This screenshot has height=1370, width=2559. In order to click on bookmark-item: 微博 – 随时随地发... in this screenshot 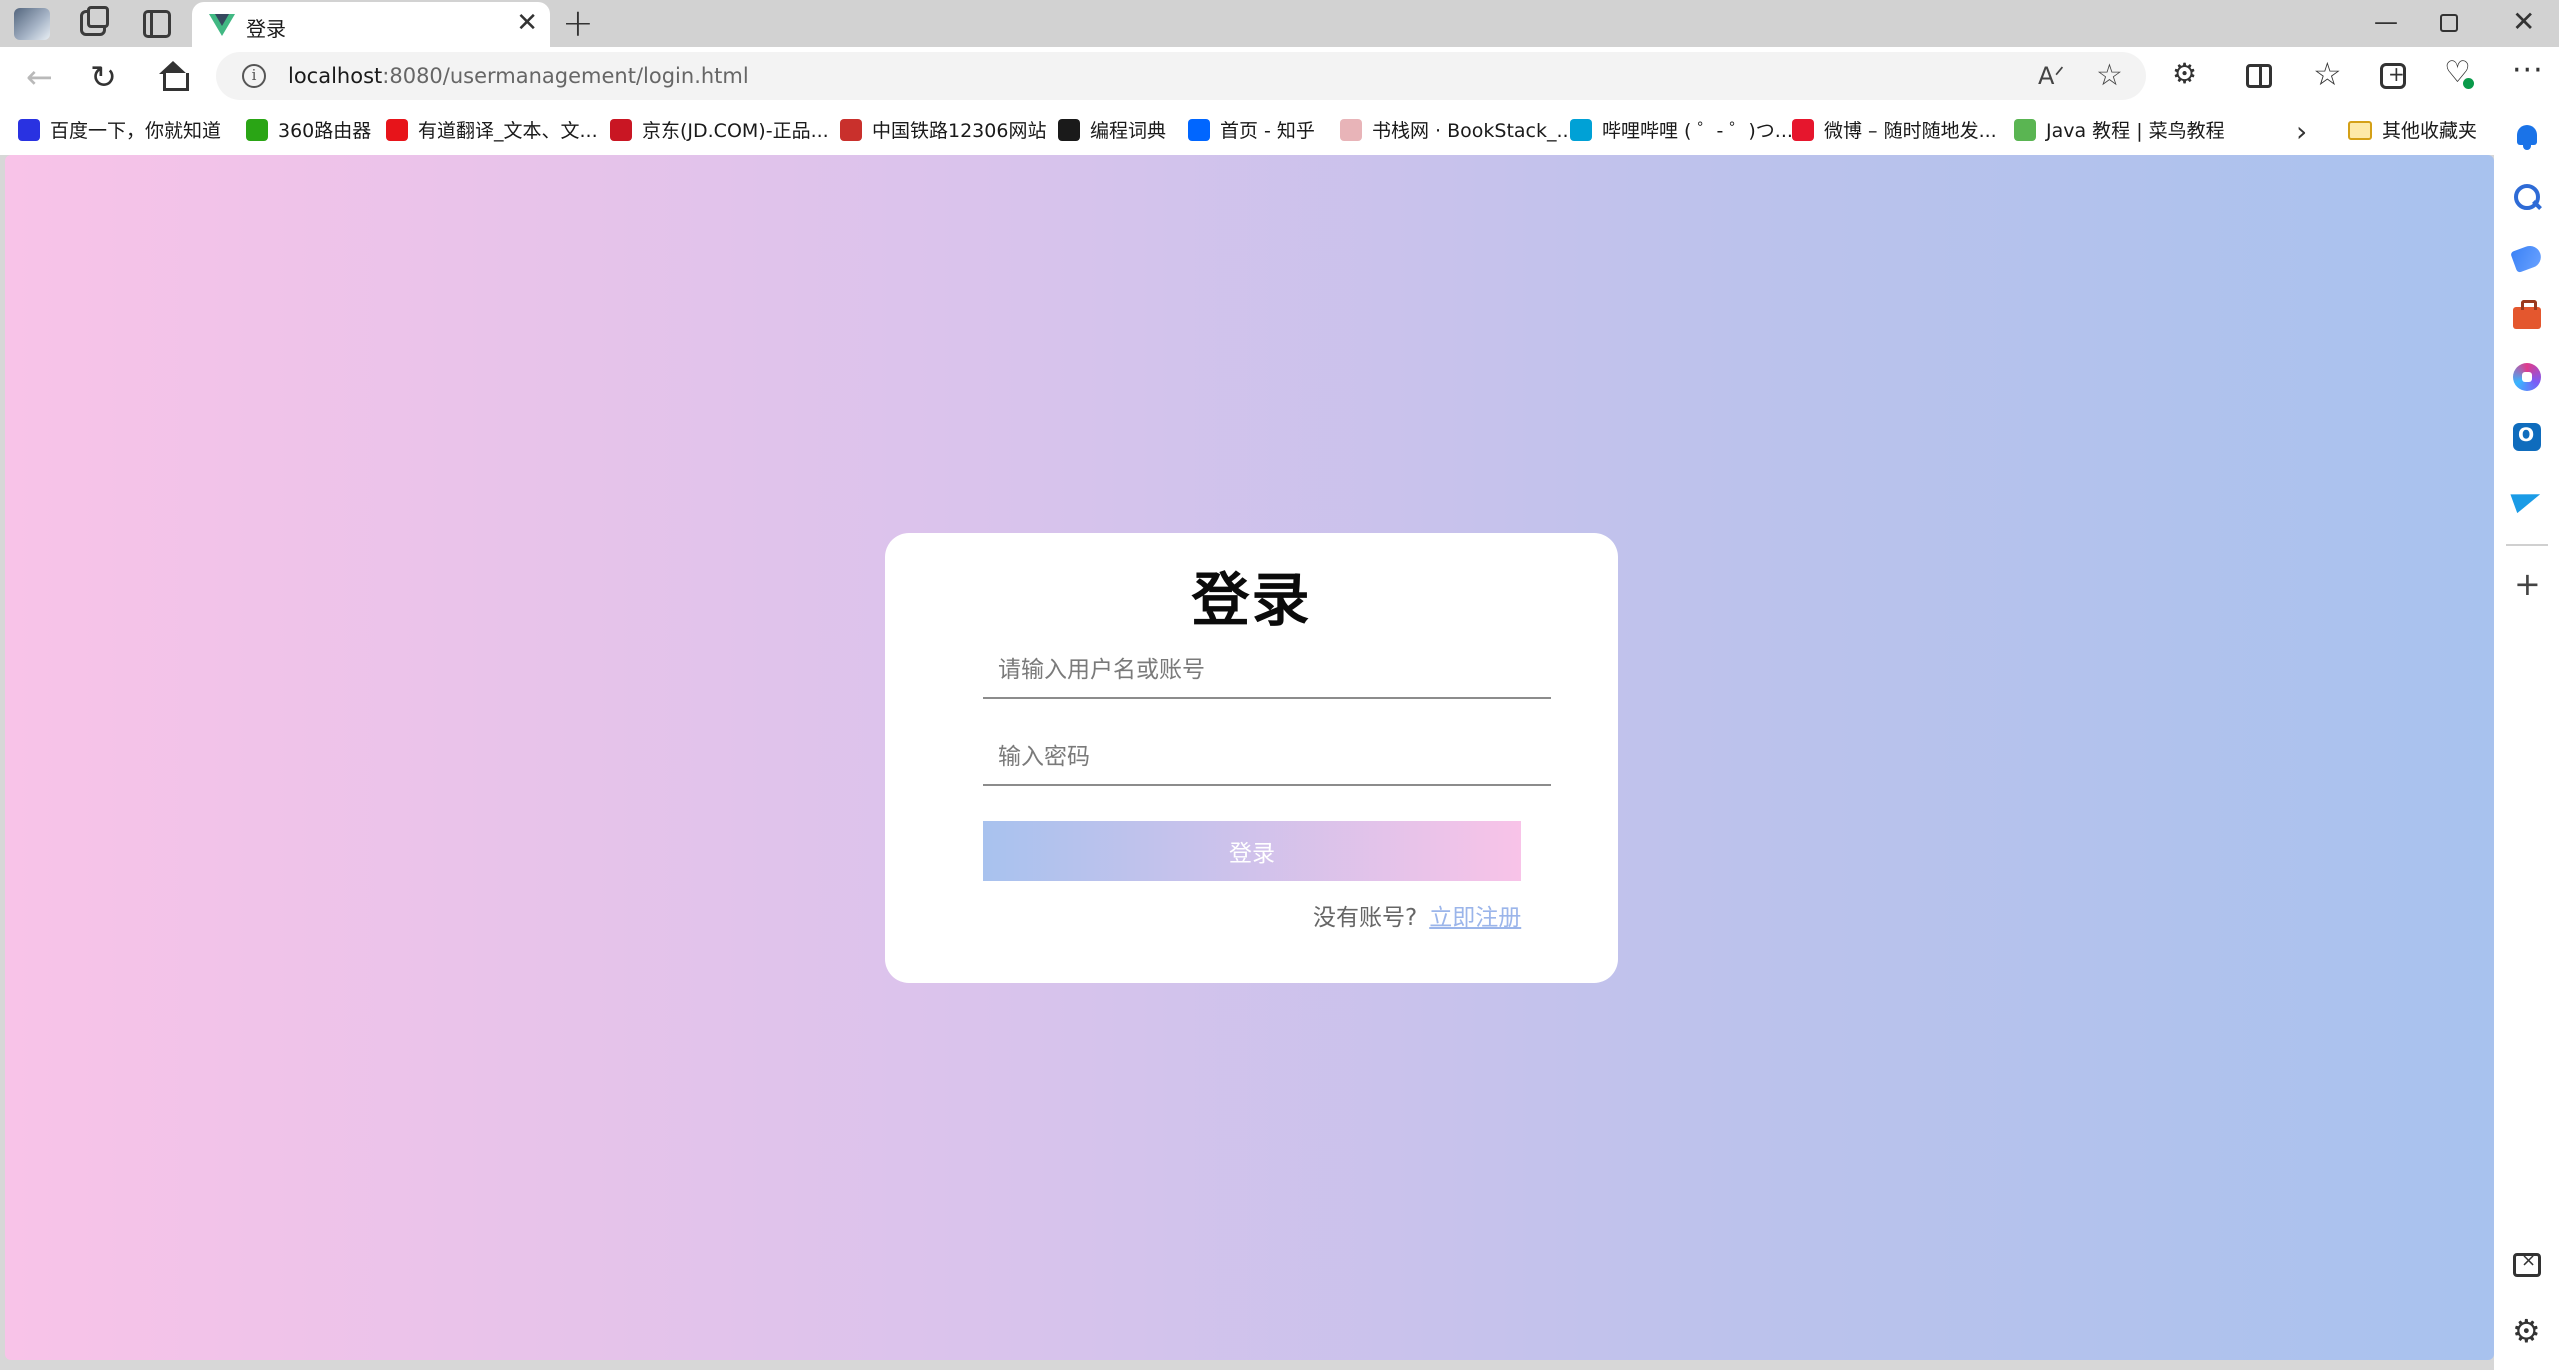, I will do `click(1894, 131)`.